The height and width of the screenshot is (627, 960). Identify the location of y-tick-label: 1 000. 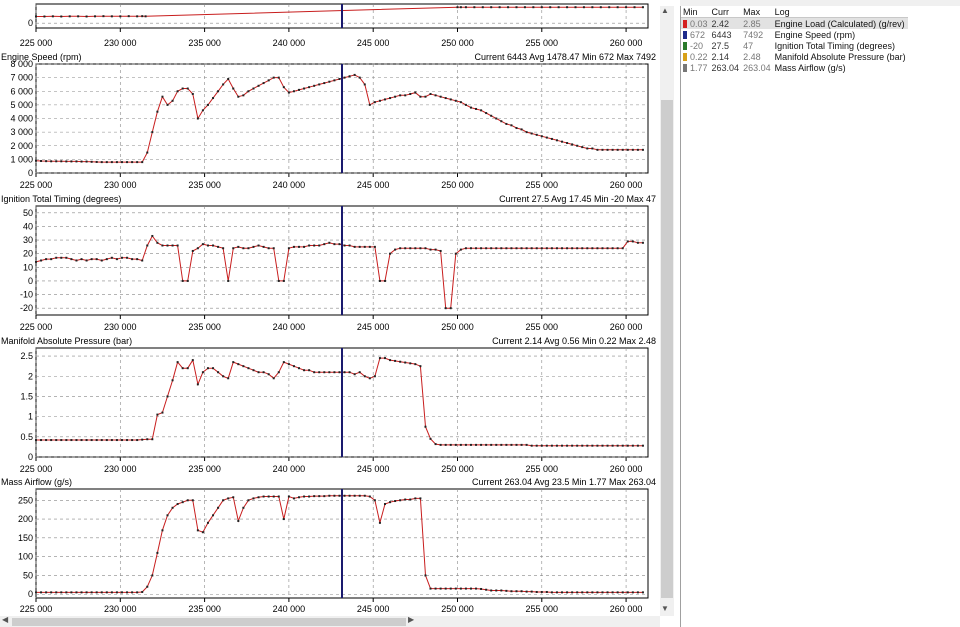
(21, 159).